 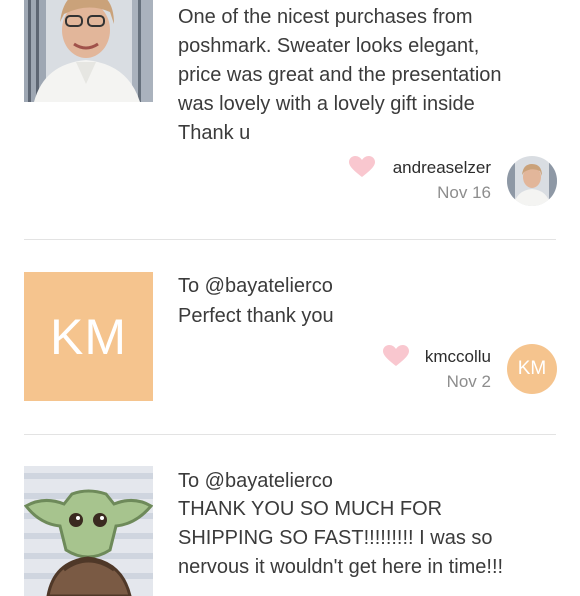 What do you see at coordinates (341, 567) in the screenshot?
I see `review-body-line: nervous it wouldn't get here in time!!!` at bounding box center [341, 567].